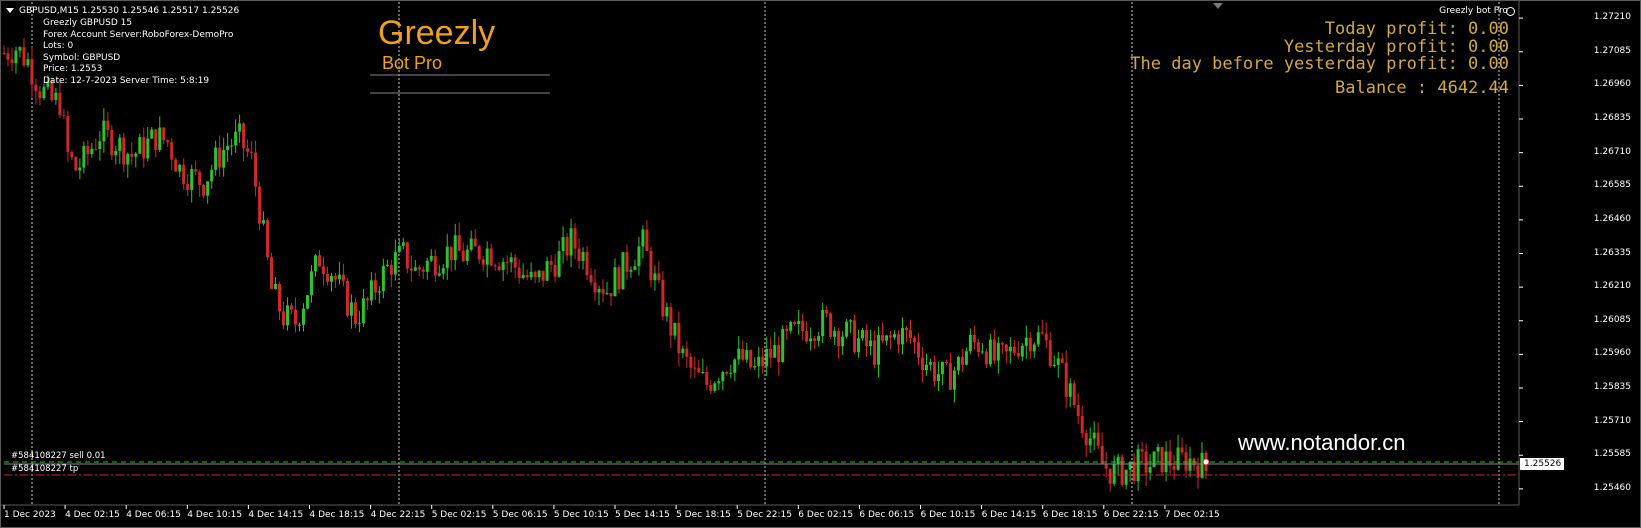  What do you see at coordinates (1612, 487) in the screenshot?
I see `price-axis-label: 1.25460` at bounding box center [1612, 487].